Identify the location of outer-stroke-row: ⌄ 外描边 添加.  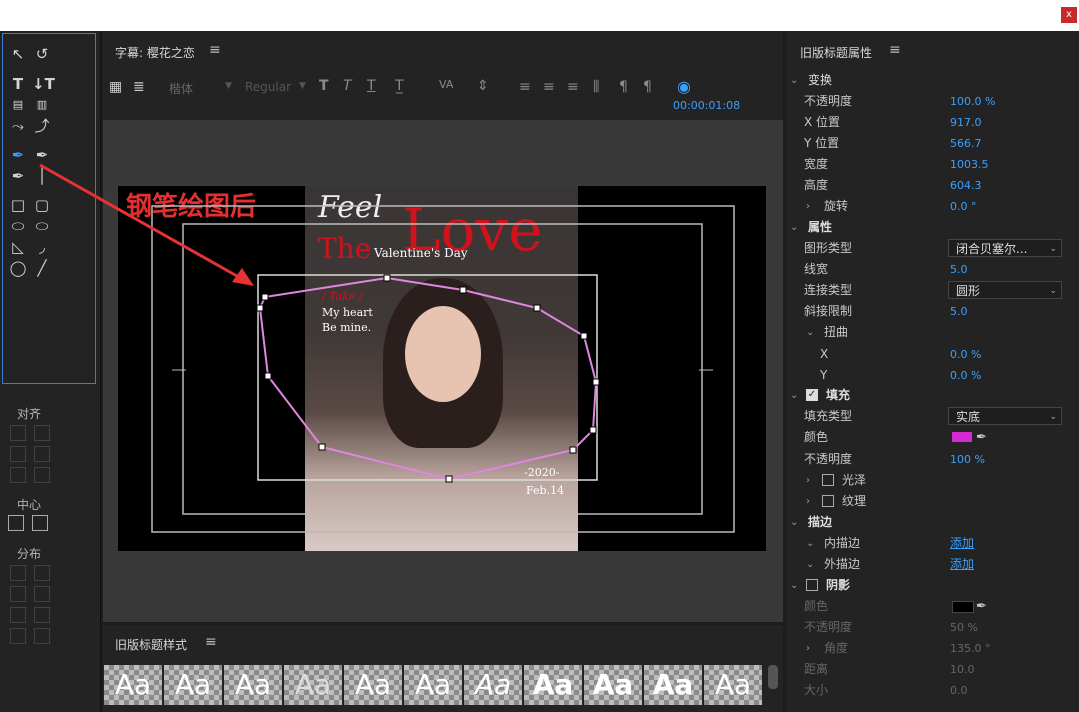
(932, 564).